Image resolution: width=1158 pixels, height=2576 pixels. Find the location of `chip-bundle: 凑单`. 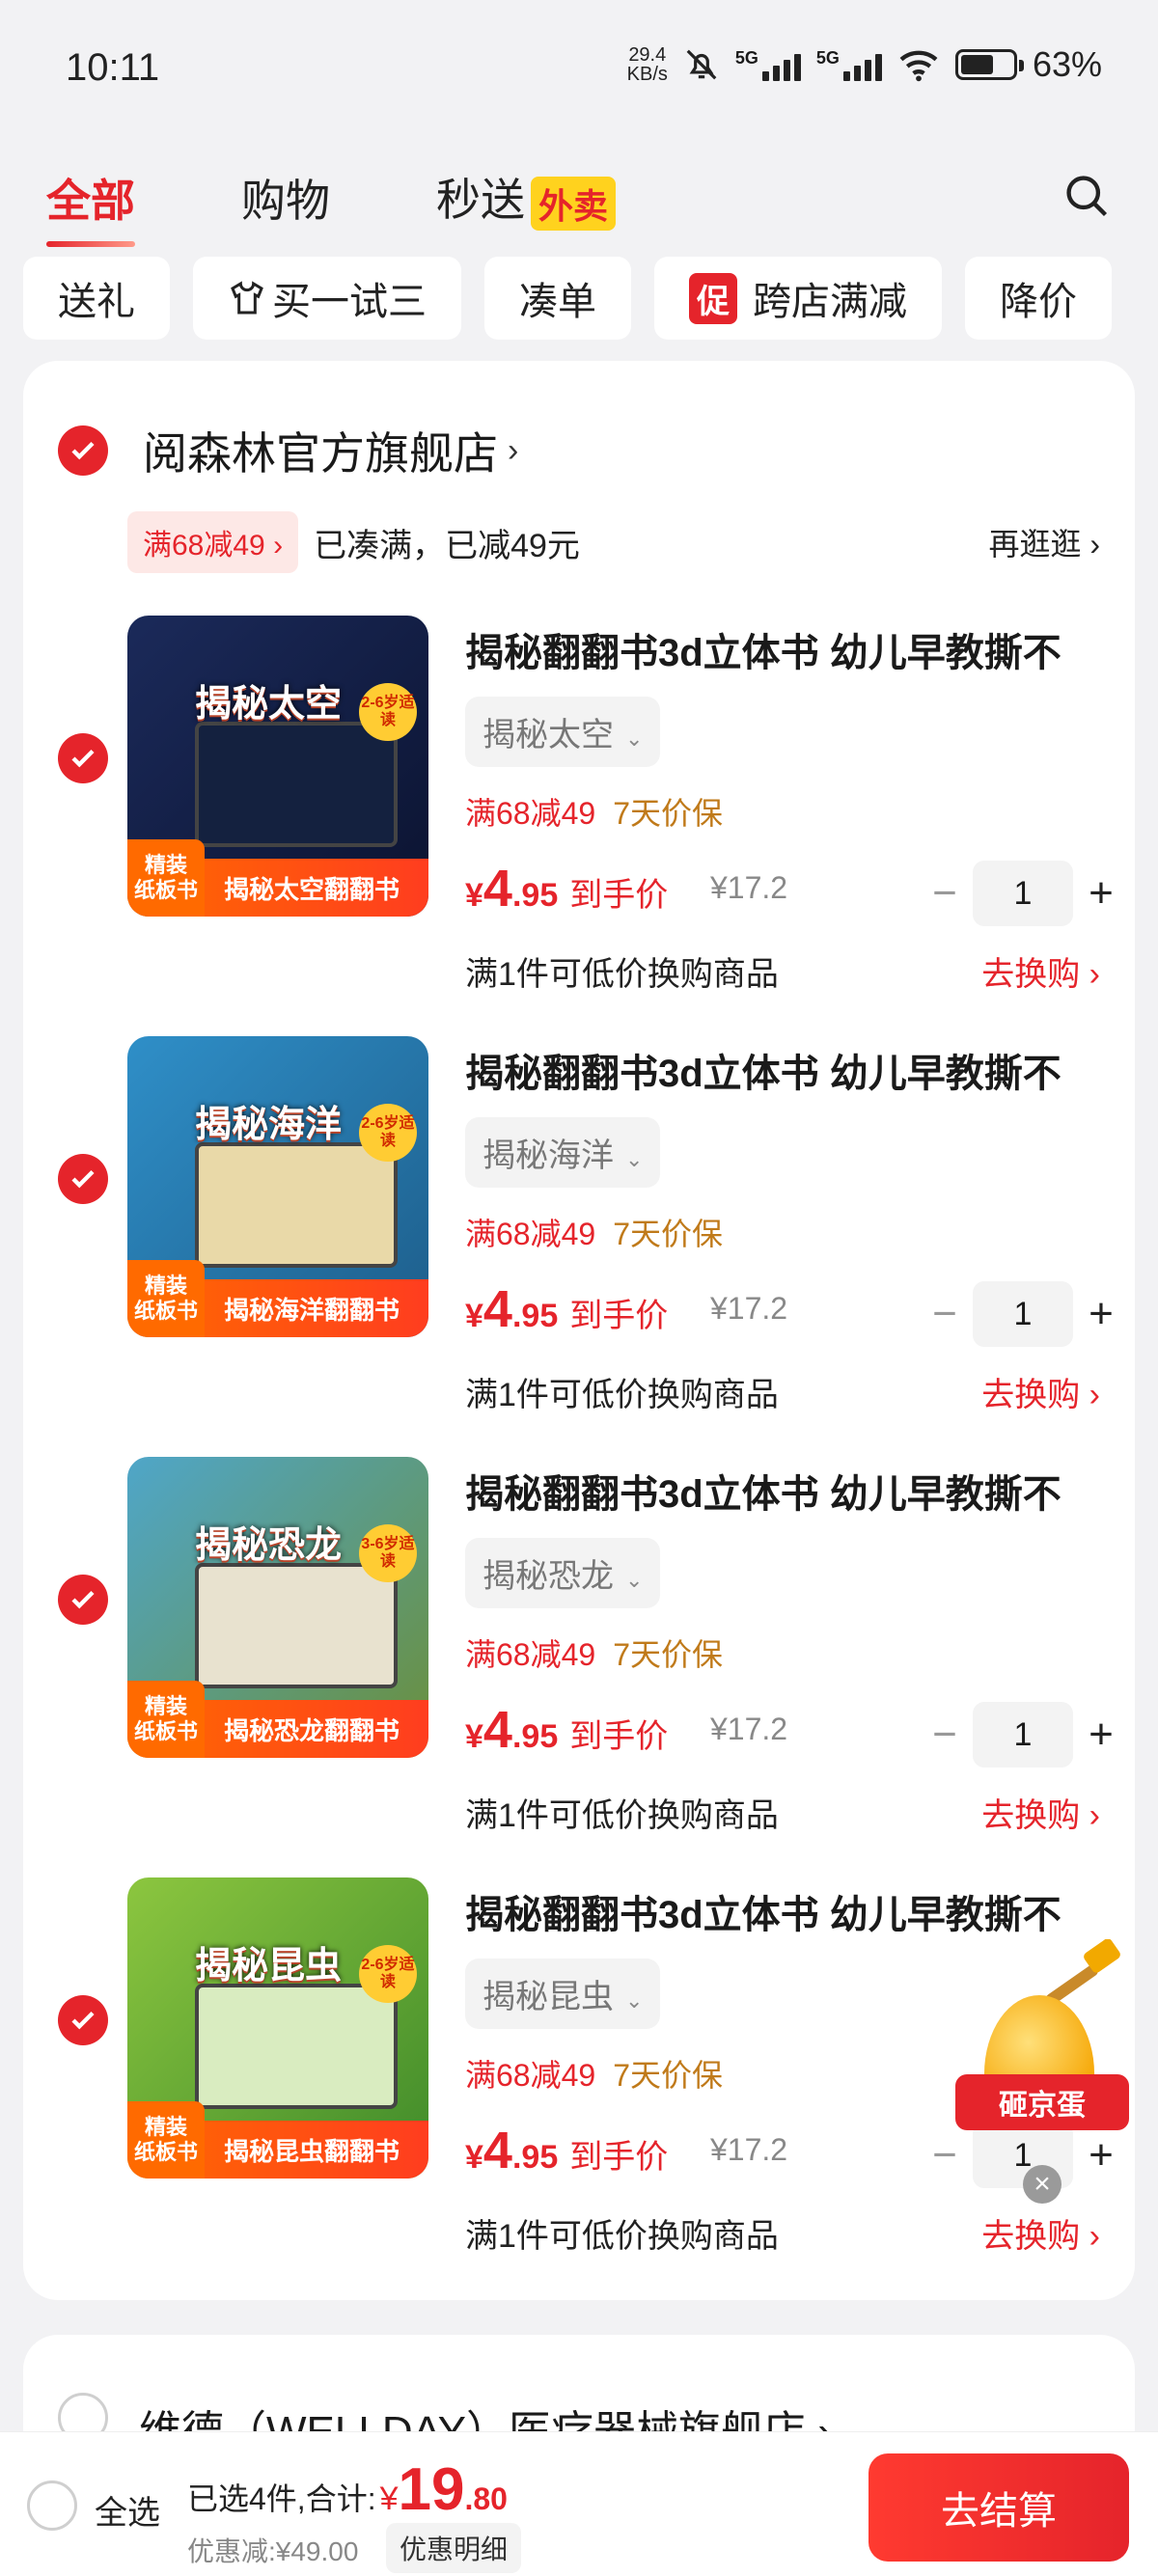

chip-bundle: 凑单 is located at coordinates (557, 298).